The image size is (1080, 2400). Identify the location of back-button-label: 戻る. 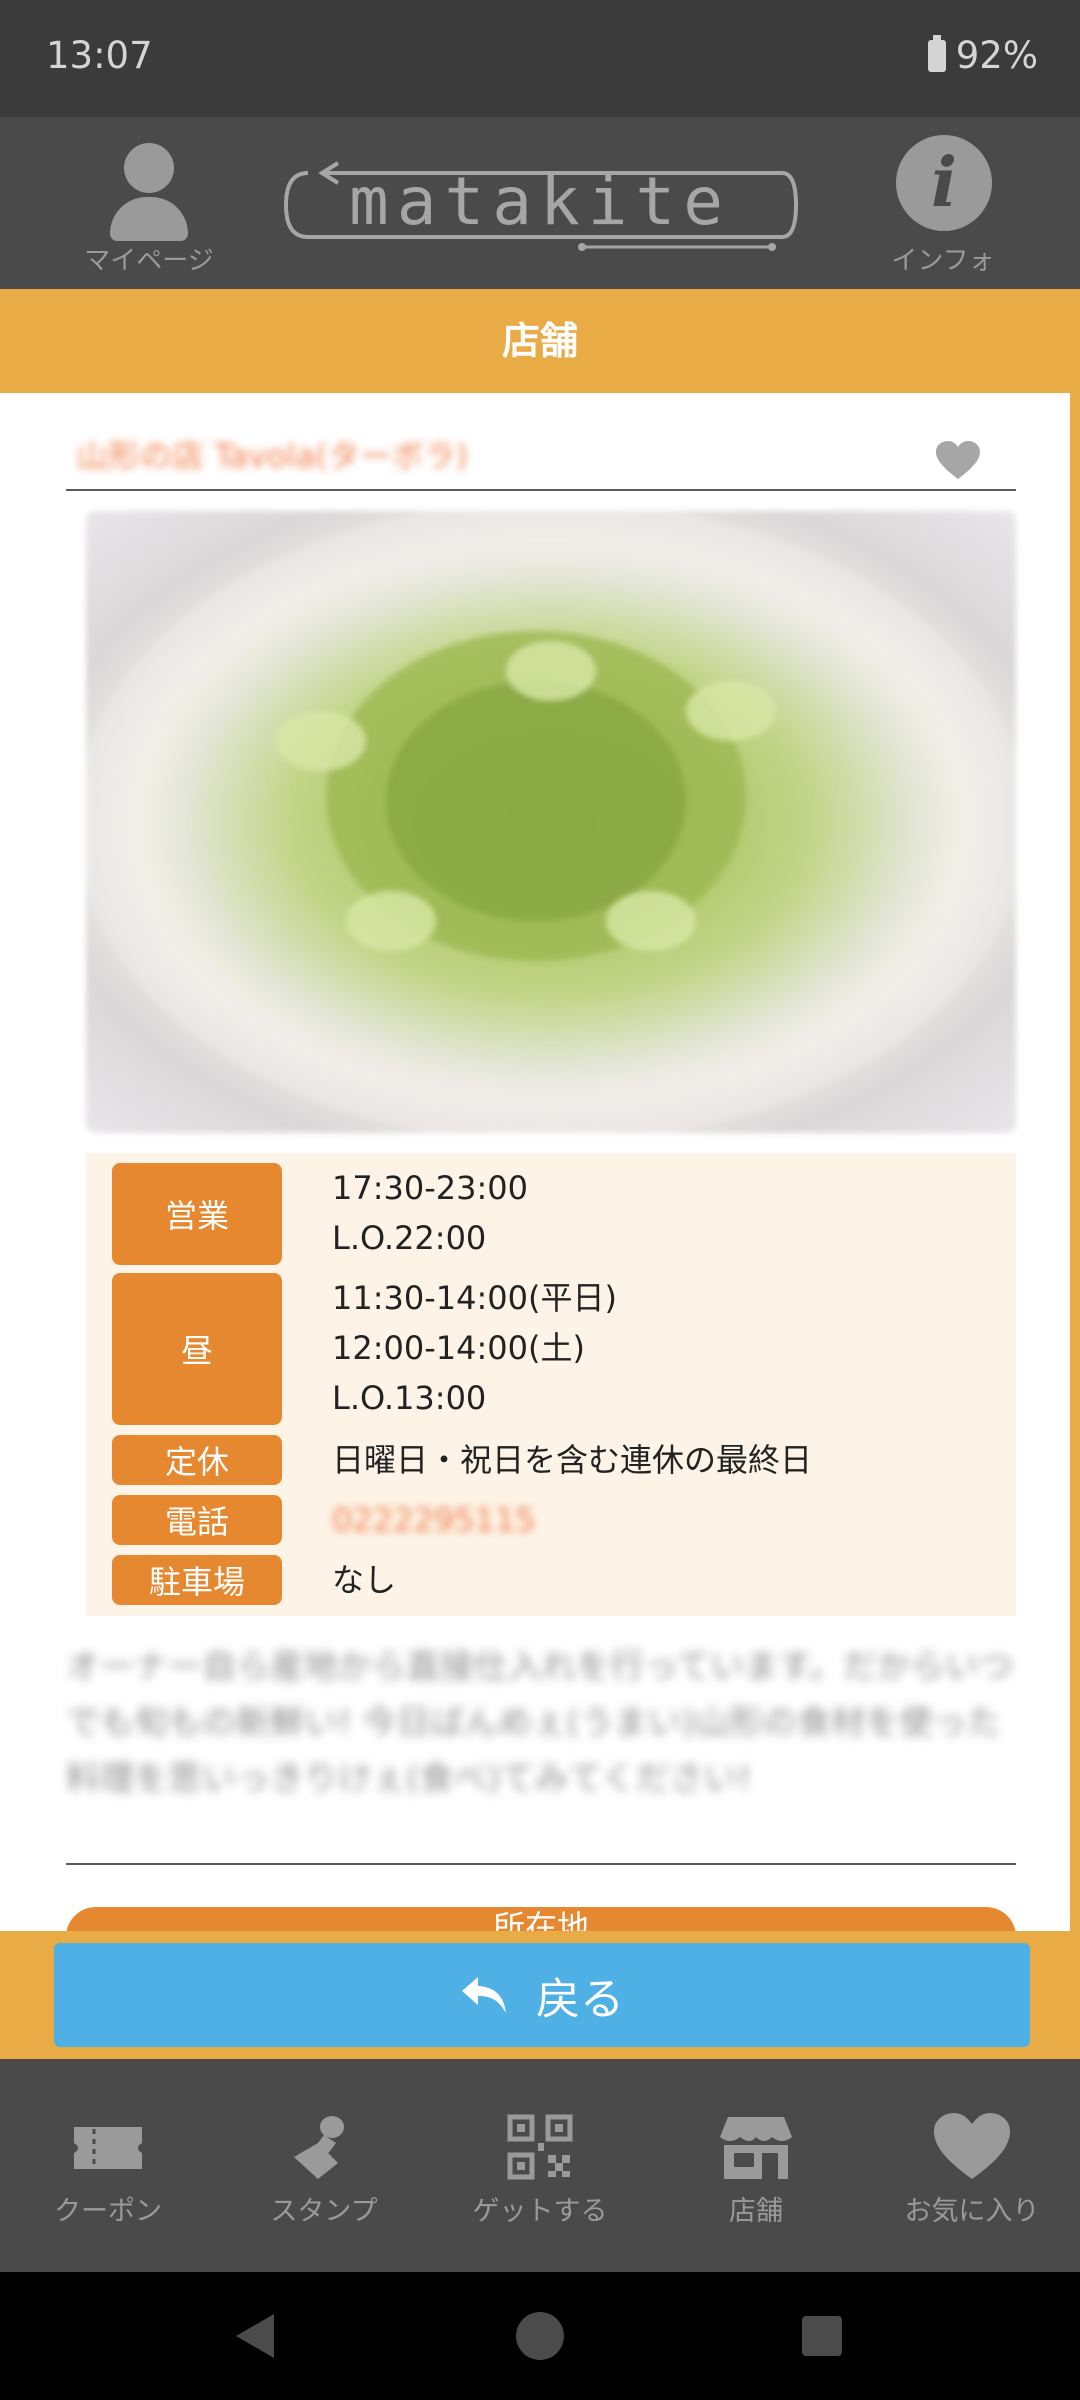
(580, 1999).